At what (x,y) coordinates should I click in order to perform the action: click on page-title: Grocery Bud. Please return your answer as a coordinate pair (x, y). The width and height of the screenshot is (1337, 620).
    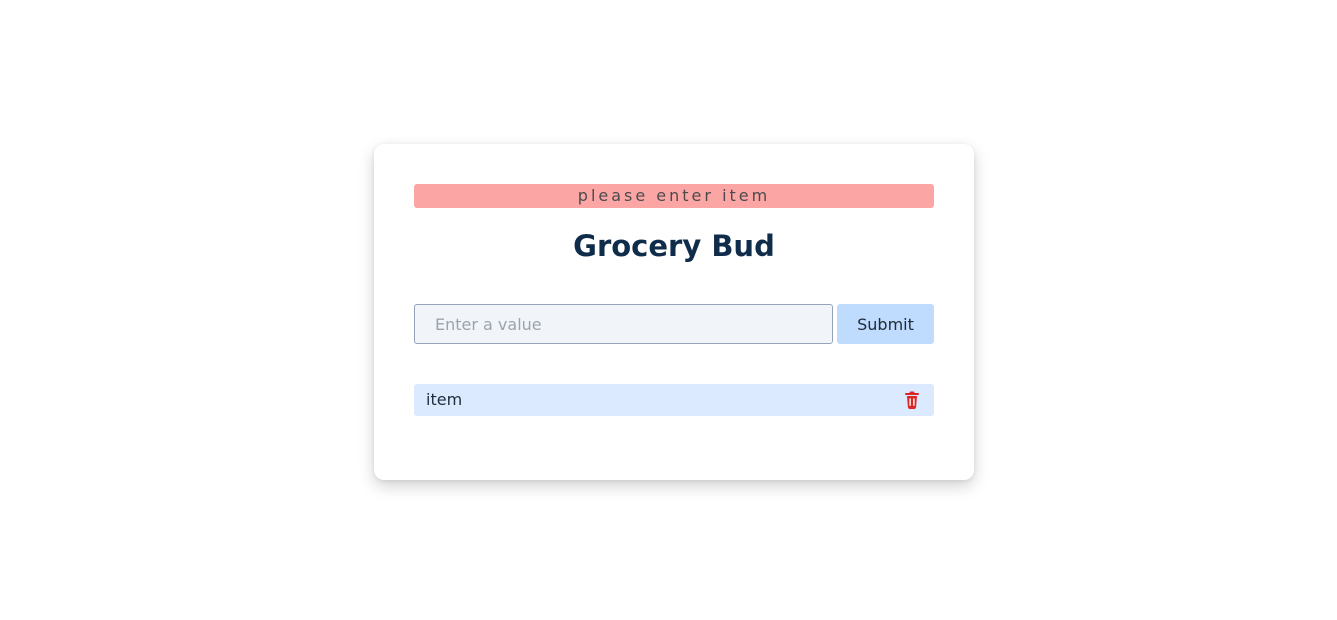
    Looking at the image, I should click on (674, 246).